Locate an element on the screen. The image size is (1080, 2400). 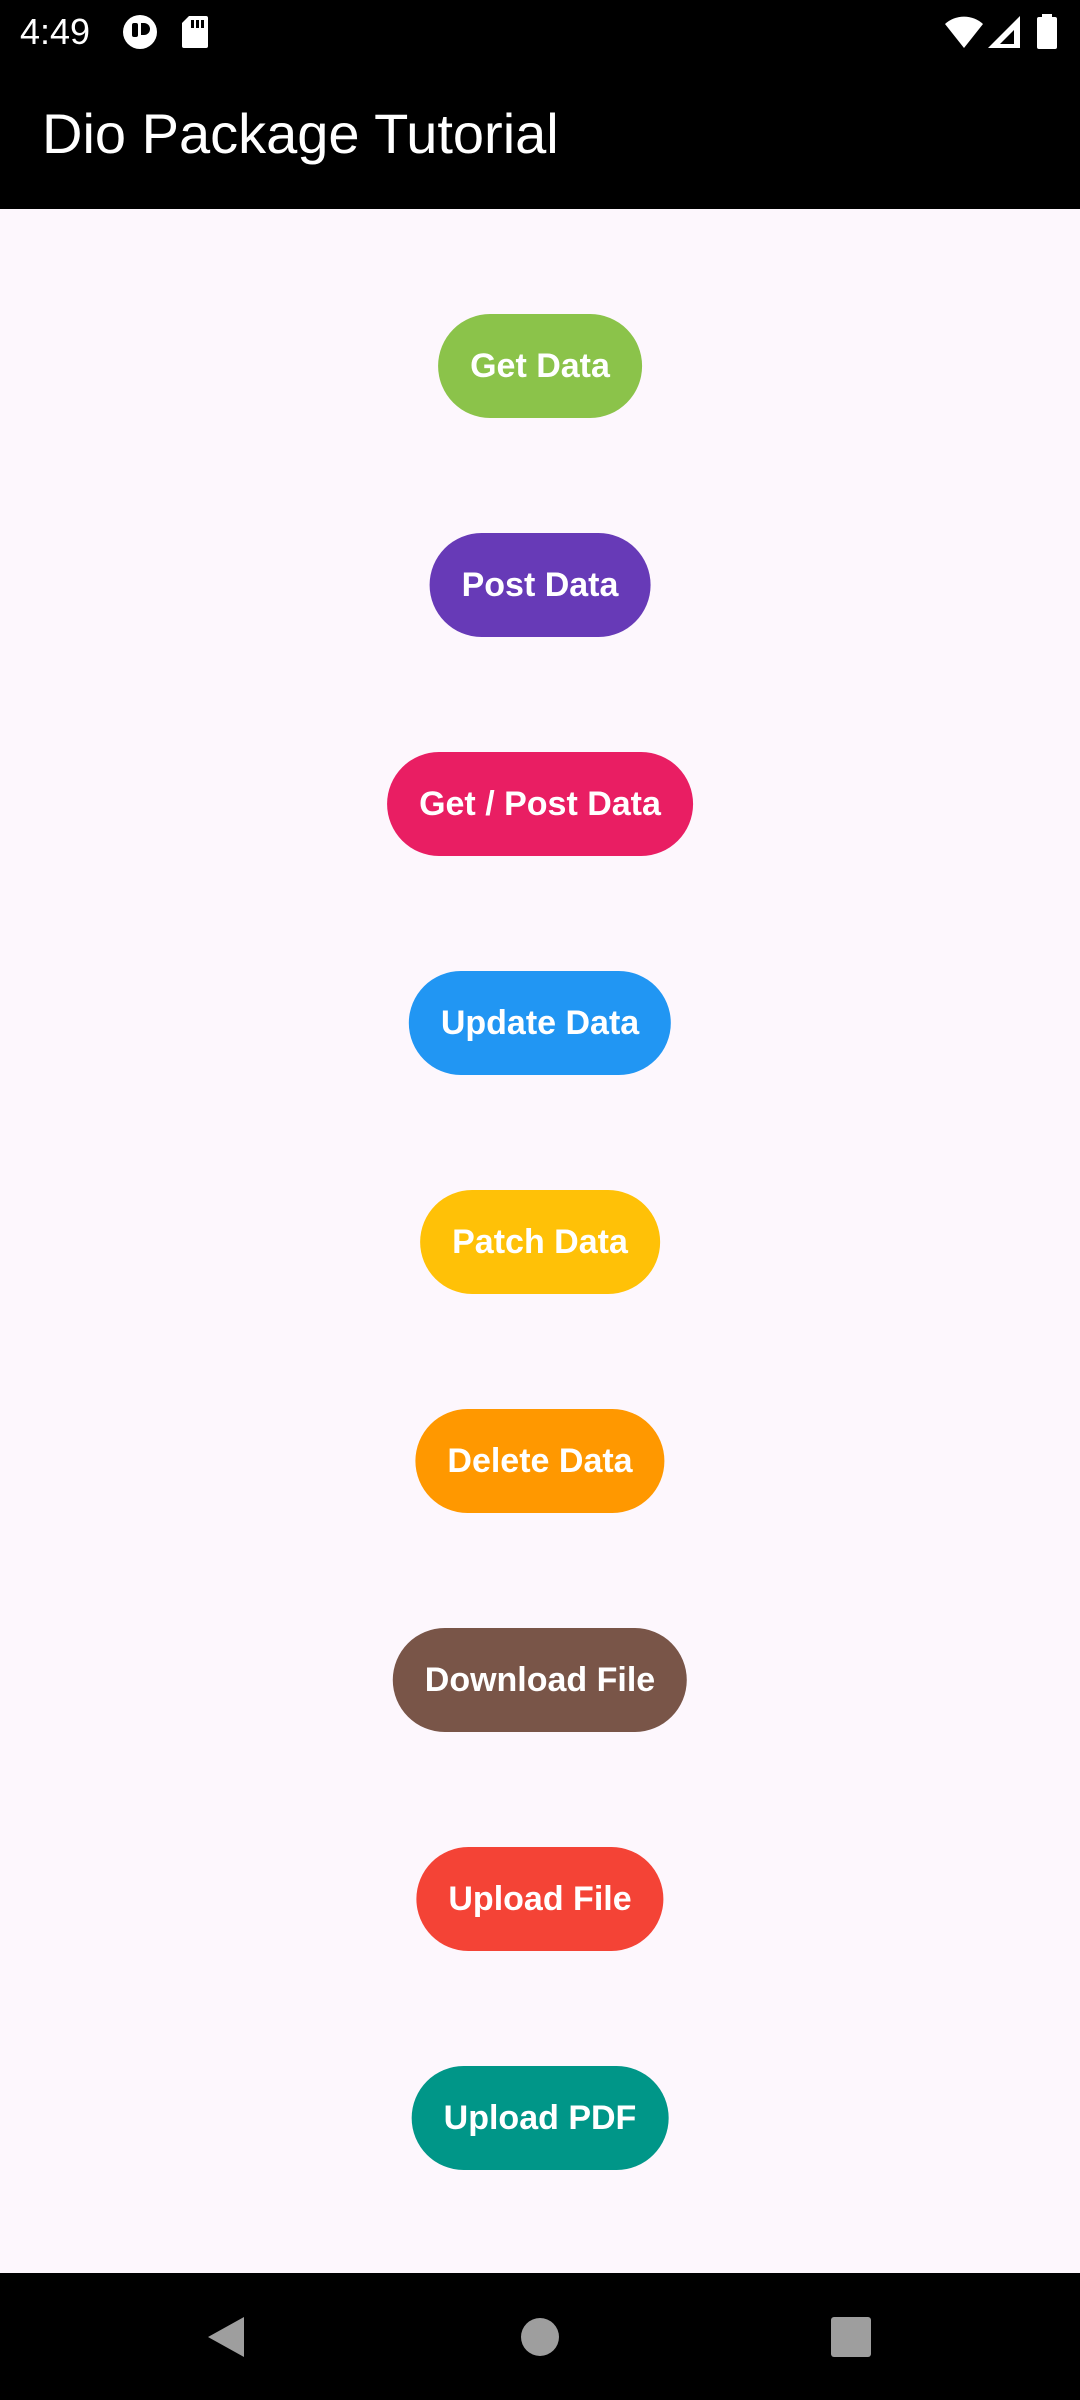
home-icon is located at coordinates (540, 2337).